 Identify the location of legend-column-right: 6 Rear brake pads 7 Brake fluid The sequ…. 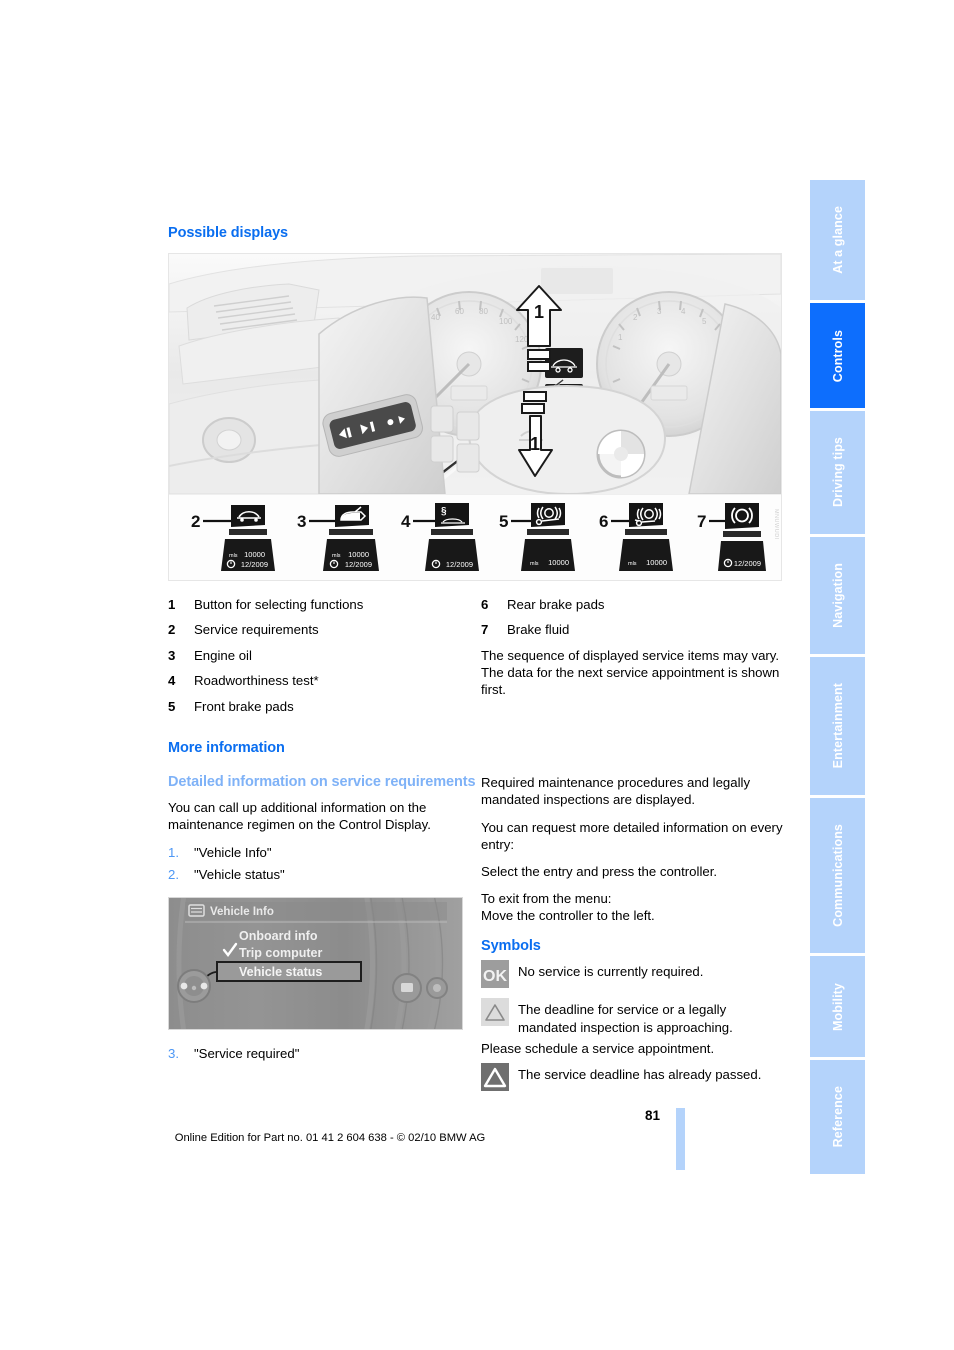
(630, 658).